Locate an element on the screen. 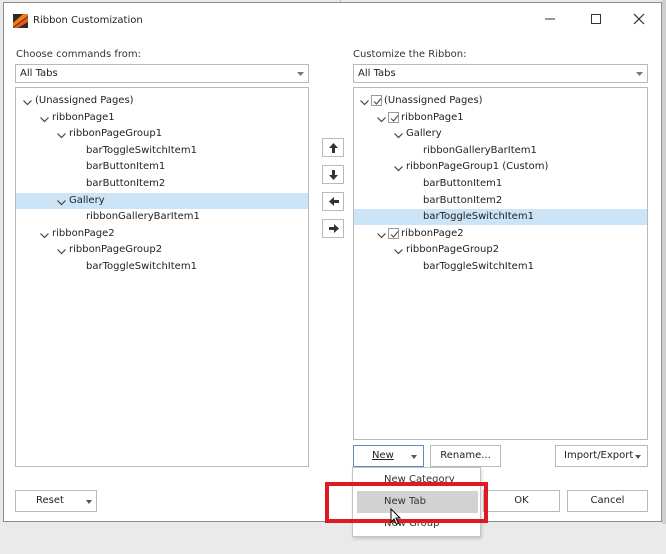 The image size is (666, 554). arrow-left-icon is located at coordinates (334, 201).